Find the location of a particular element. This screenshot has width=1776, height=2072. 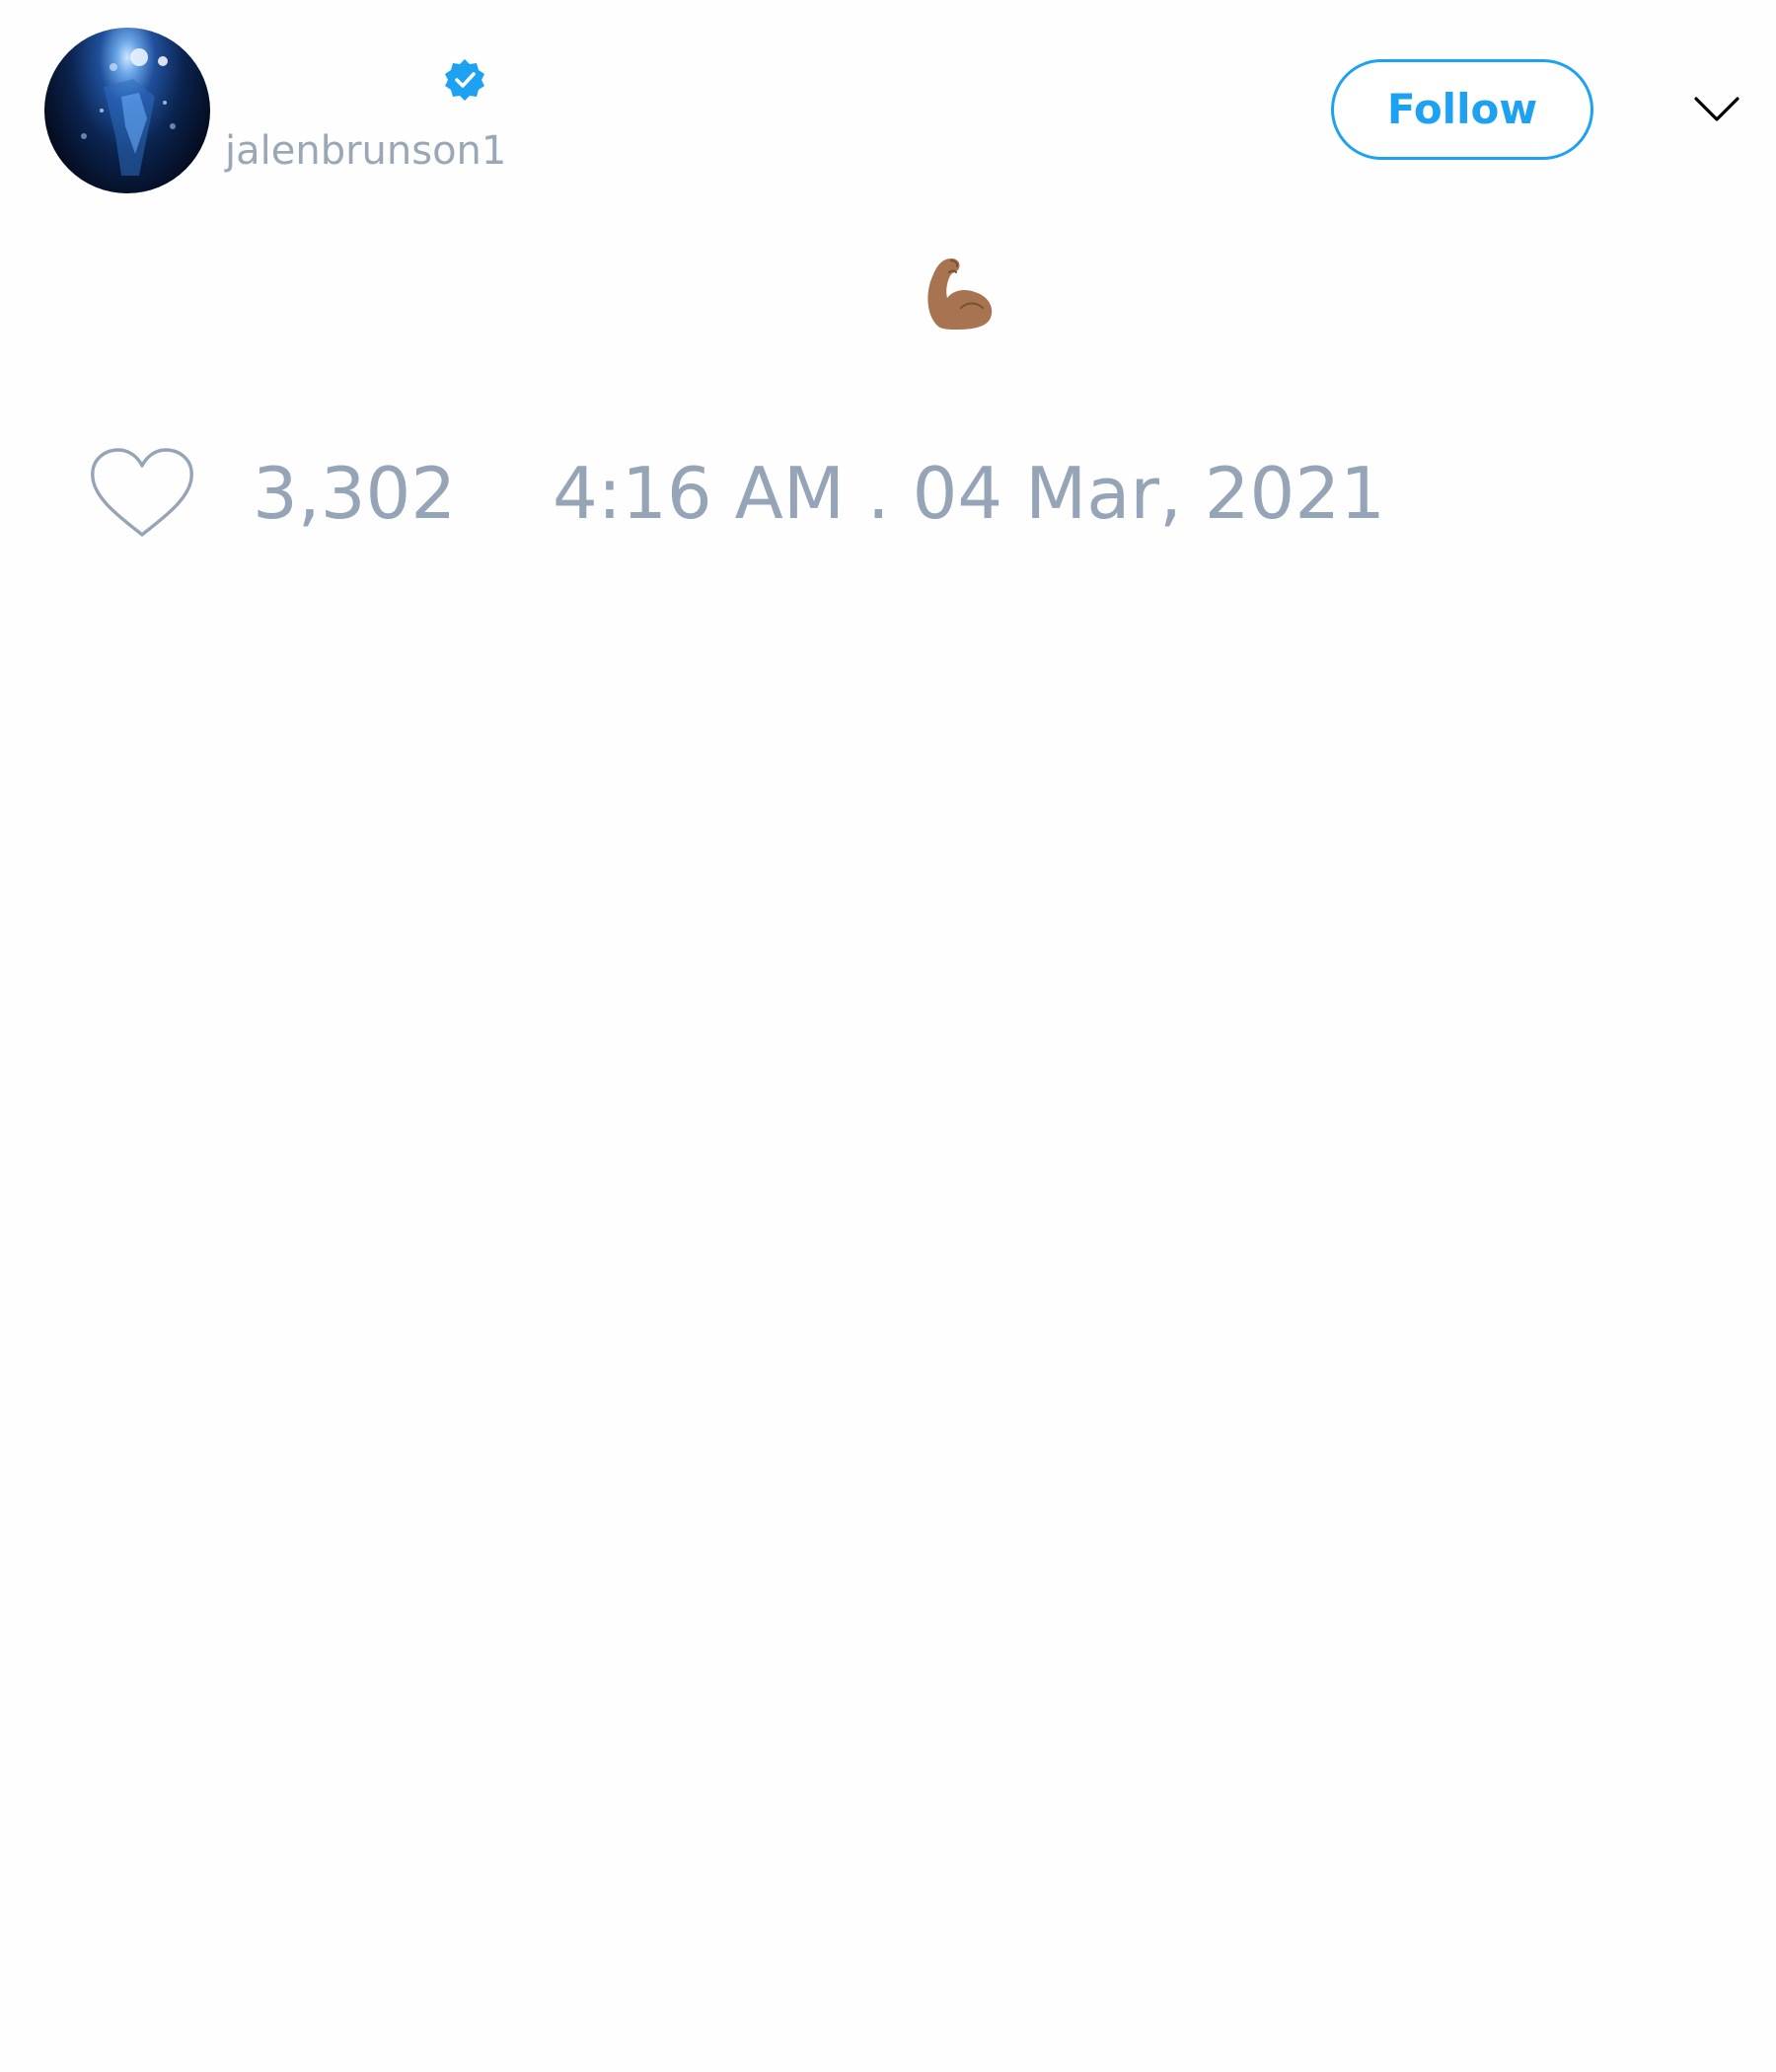

verified-badge-icon is located at coordinates (465, 80).